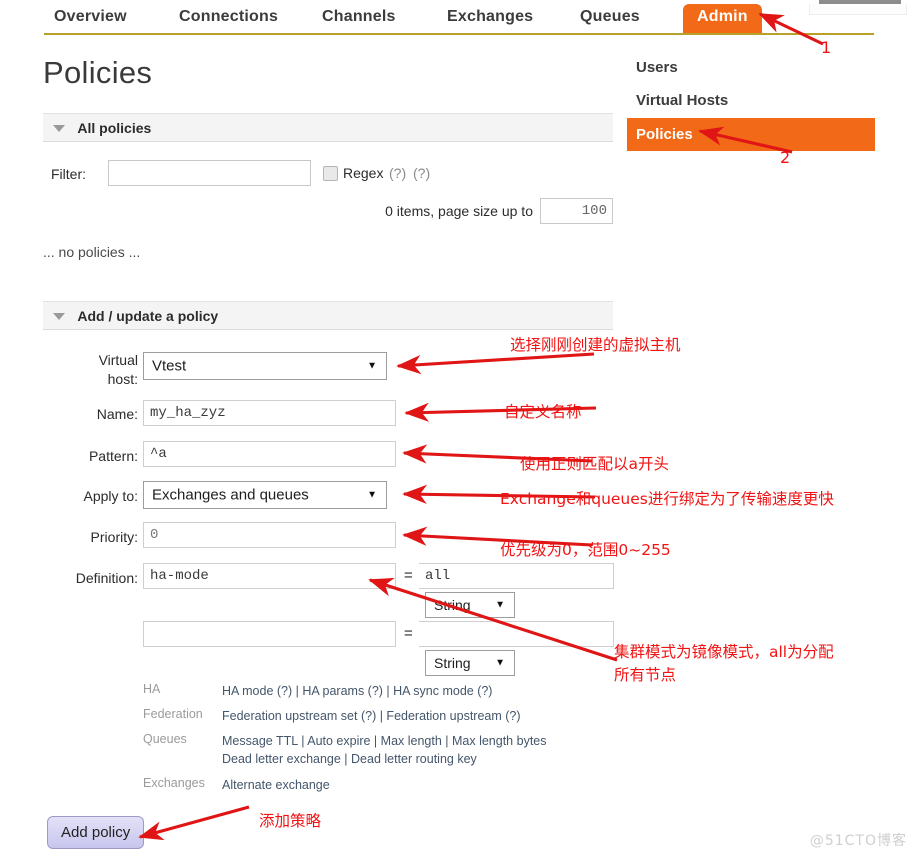 Image resolution: width=919 pixels, height=858 pixels. What do you see at coordinates (265, 366) in the screenshot?
I see `vhost-select: Vtest ▼` at bounding box center [265, 366].